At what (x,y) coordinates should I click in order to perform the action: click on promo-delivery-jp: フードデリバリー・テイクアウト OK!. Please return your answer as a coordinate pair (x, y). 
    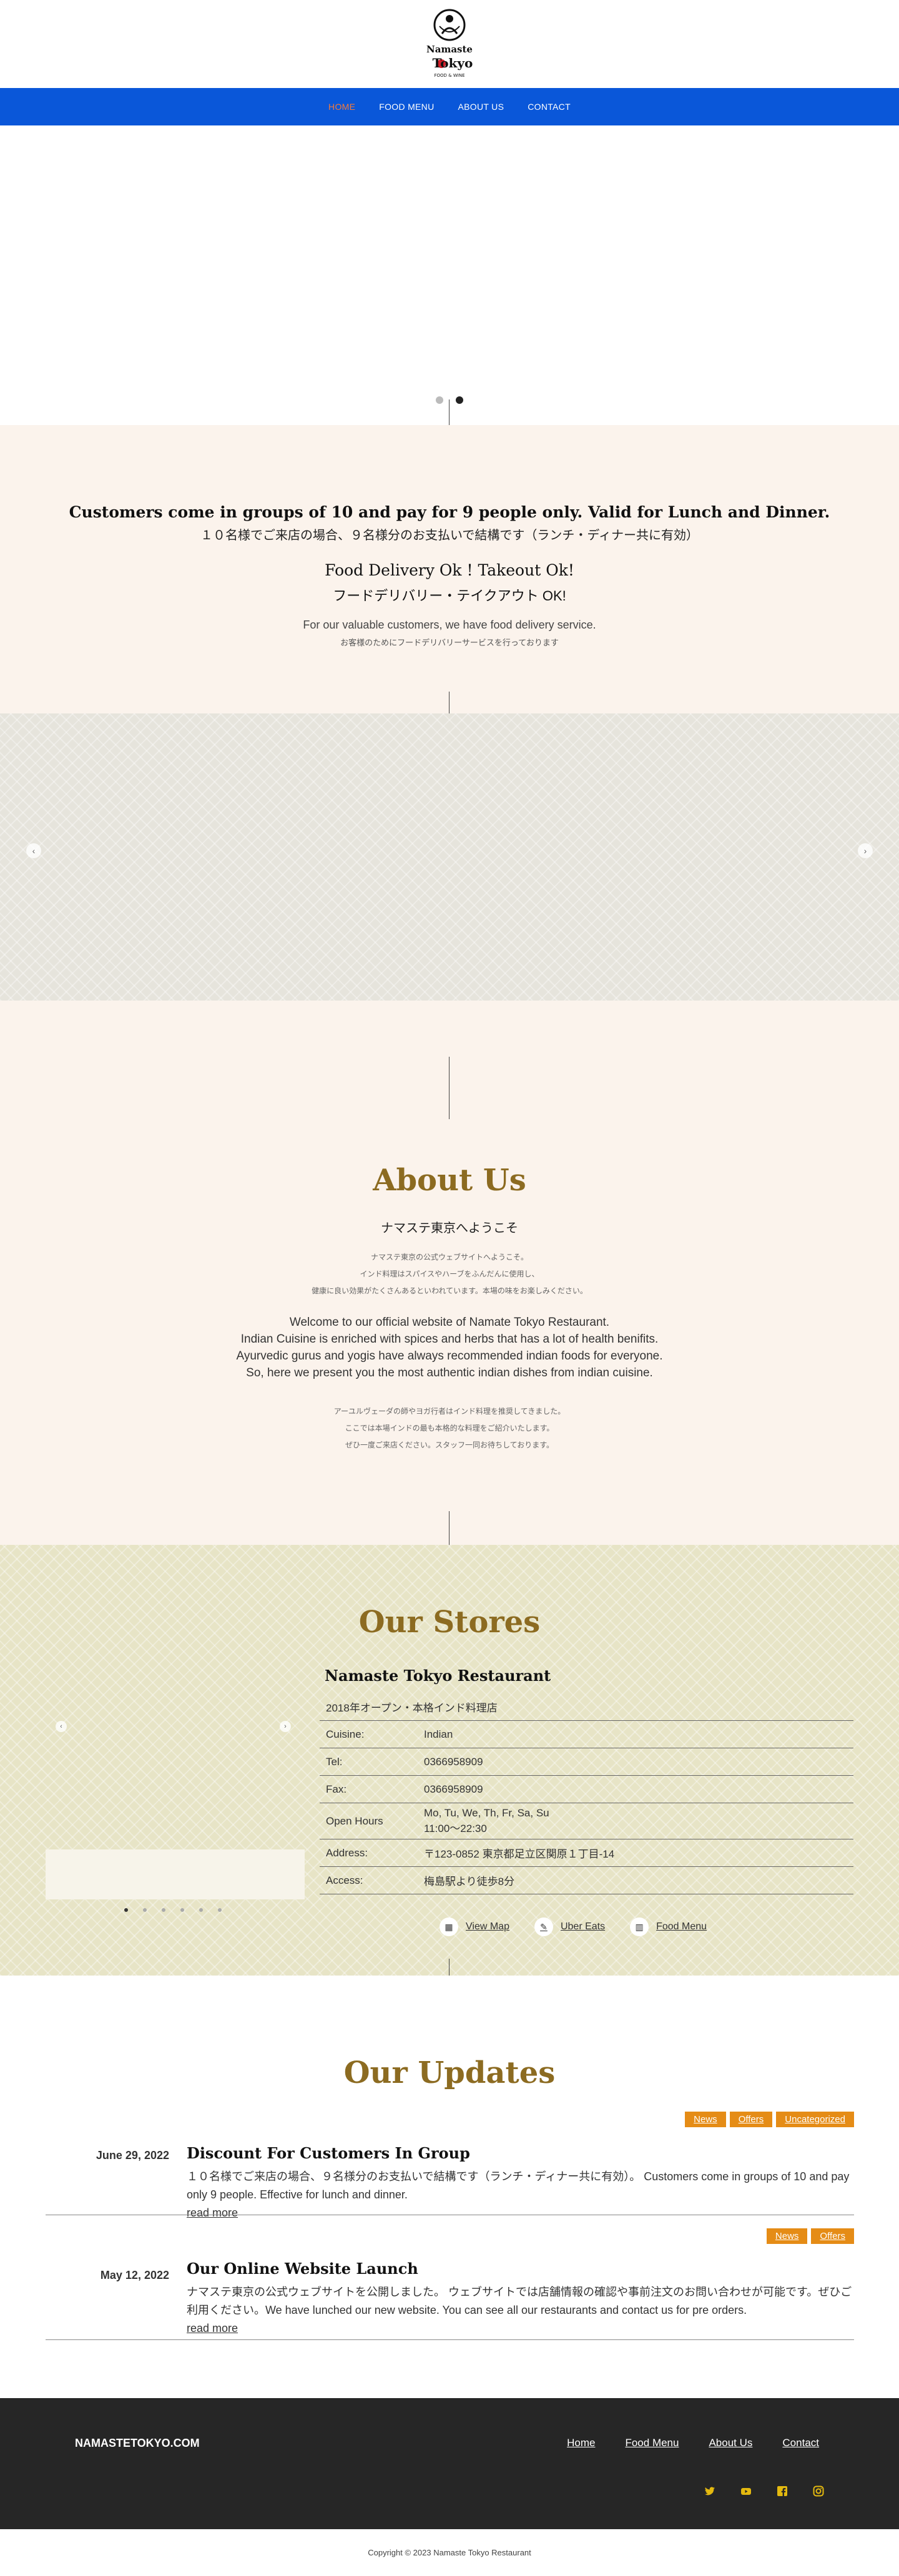
    Looking at the image, I should click on (449, 596).